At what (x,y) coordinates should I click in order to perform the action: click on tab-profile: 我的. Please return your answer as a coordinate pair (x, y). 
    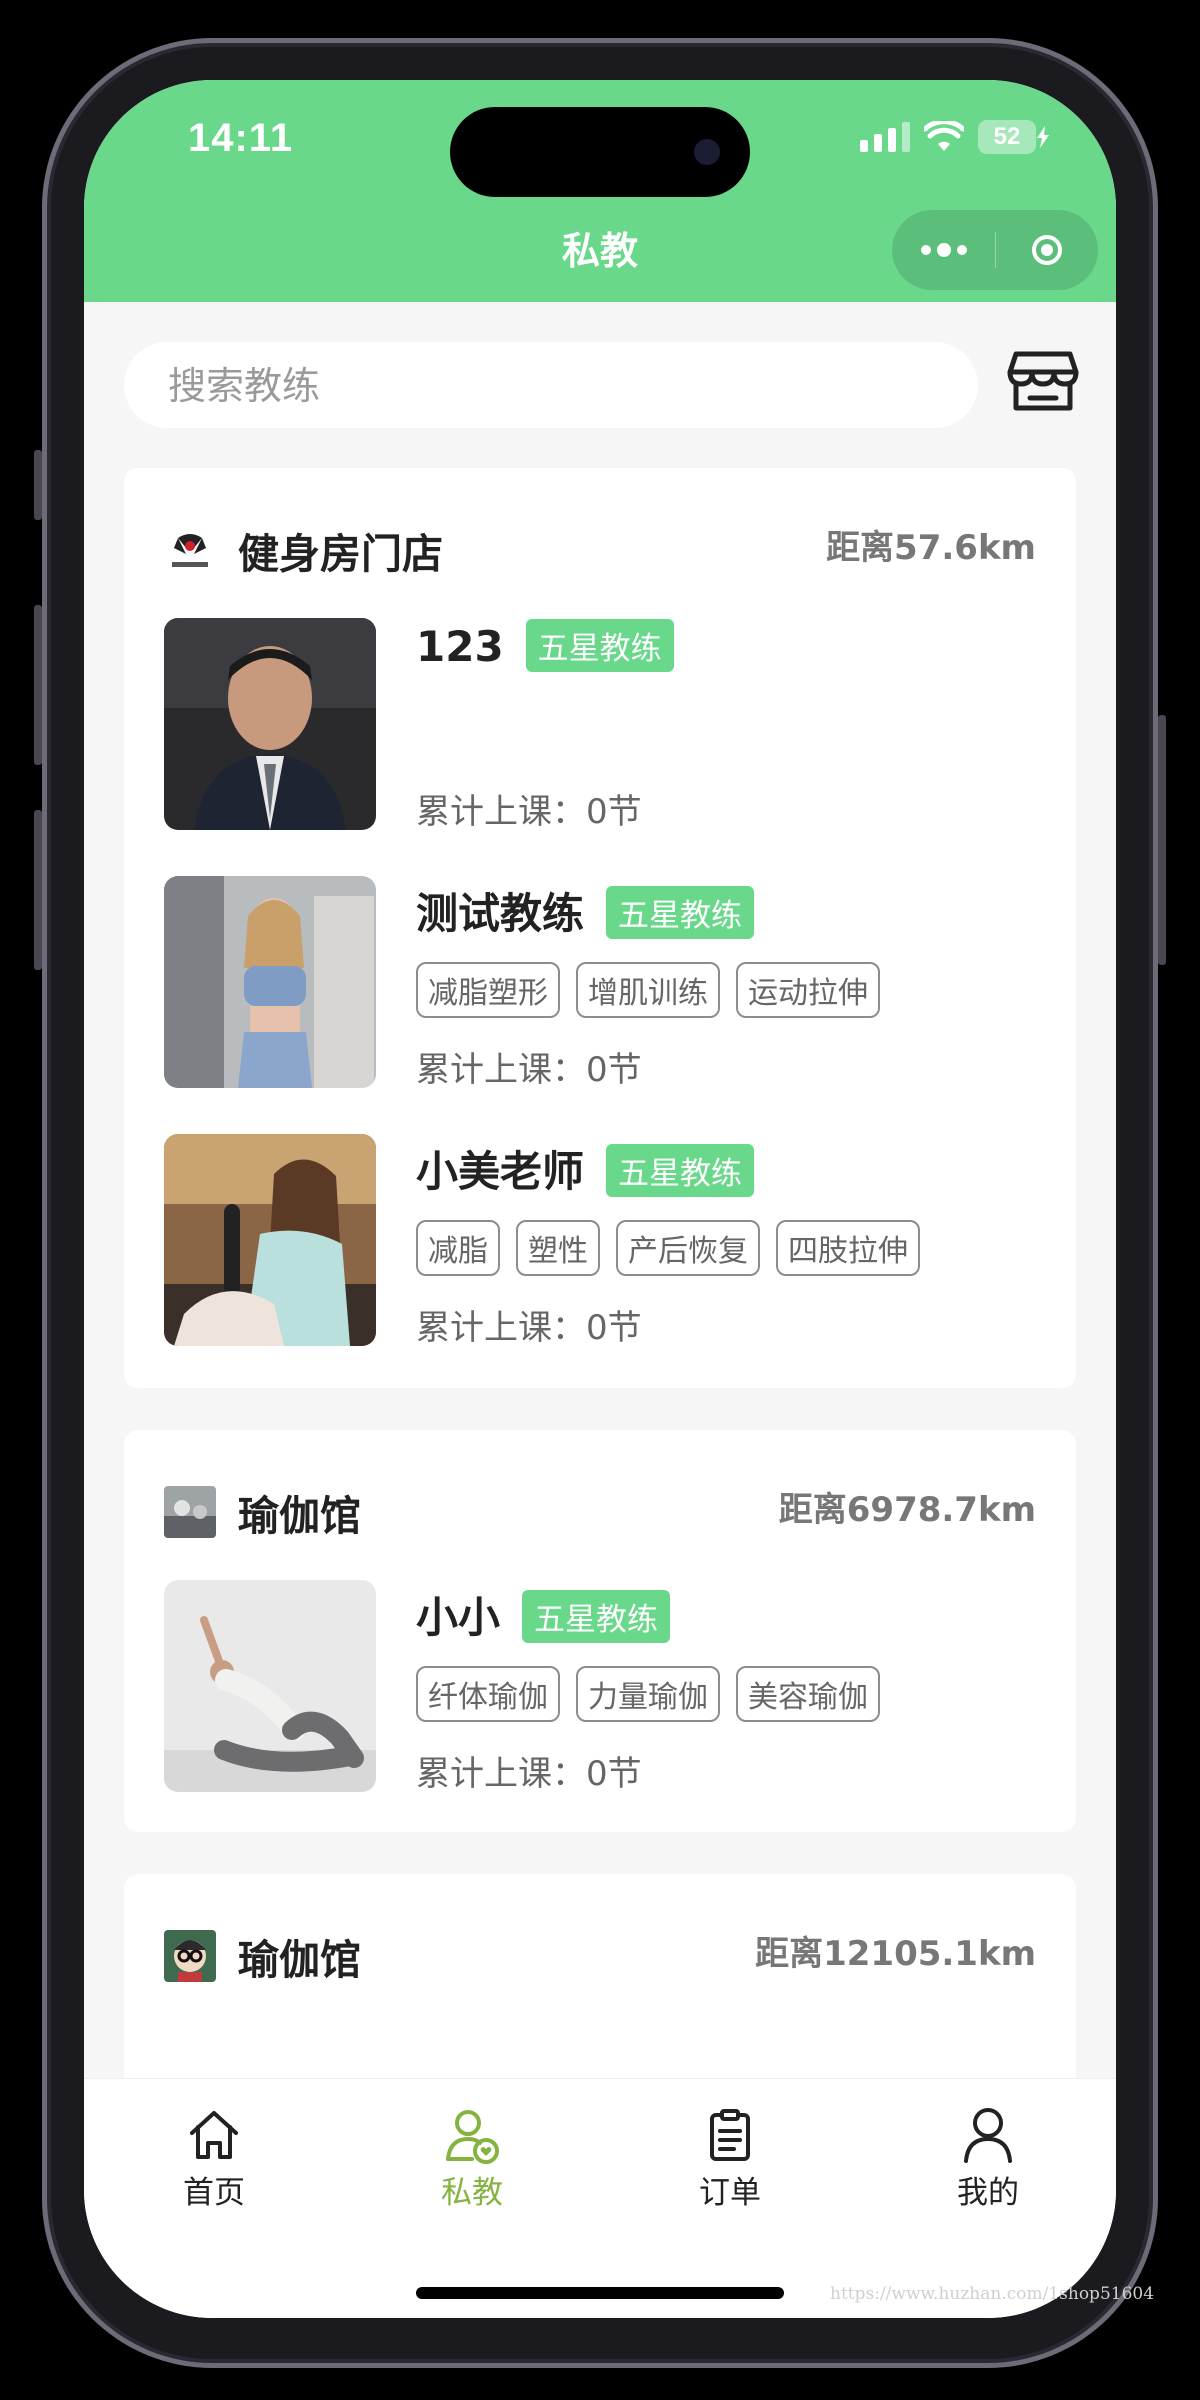
    Looking at the image, I should click on (988, 2158).